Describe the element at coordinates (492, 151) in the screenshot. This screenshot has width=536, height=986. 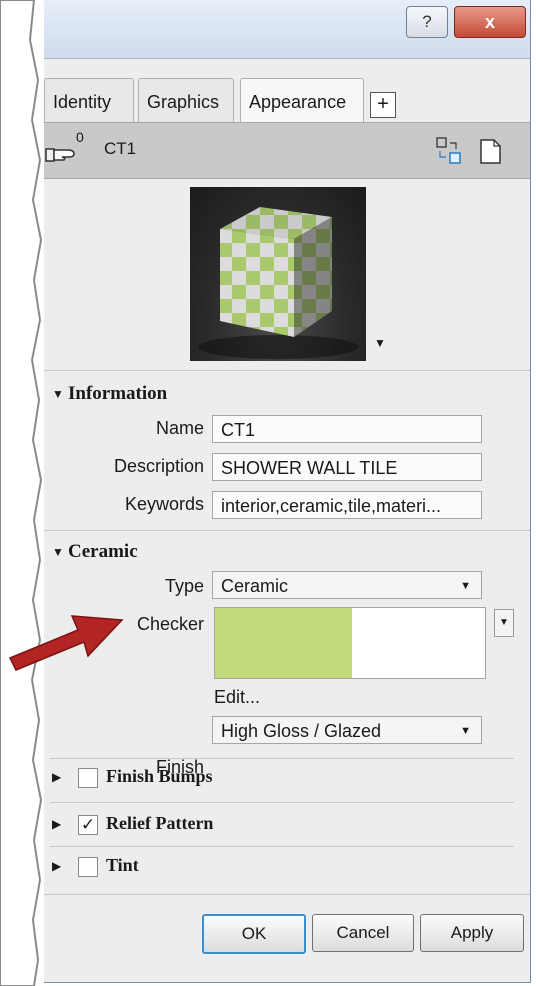
I see `new-document-icon` at that location.